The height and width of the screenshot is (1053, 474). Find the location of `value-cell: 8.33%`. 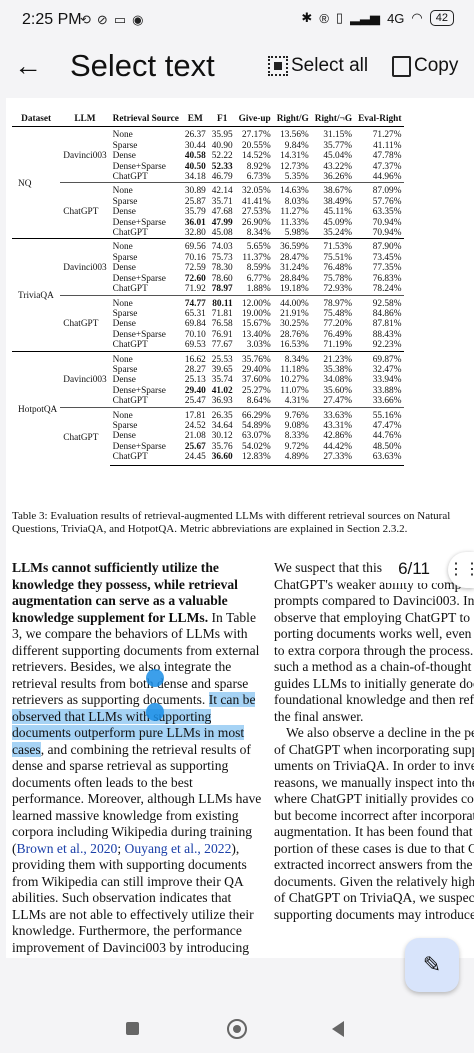

value-cell: 8.33% is located at coordinates (296, 436).